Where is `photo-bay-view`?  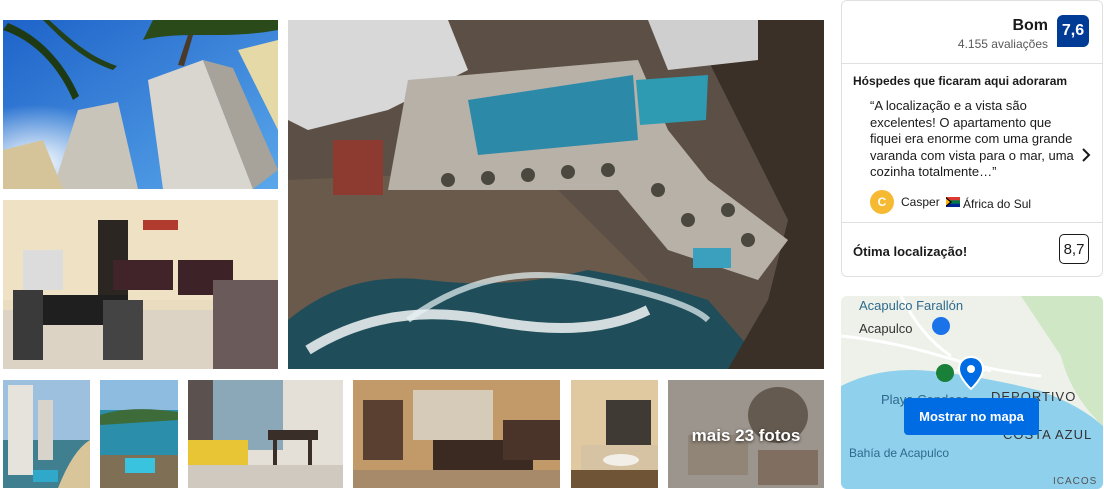
photo-bay-view is located at coordinates (139, 434).